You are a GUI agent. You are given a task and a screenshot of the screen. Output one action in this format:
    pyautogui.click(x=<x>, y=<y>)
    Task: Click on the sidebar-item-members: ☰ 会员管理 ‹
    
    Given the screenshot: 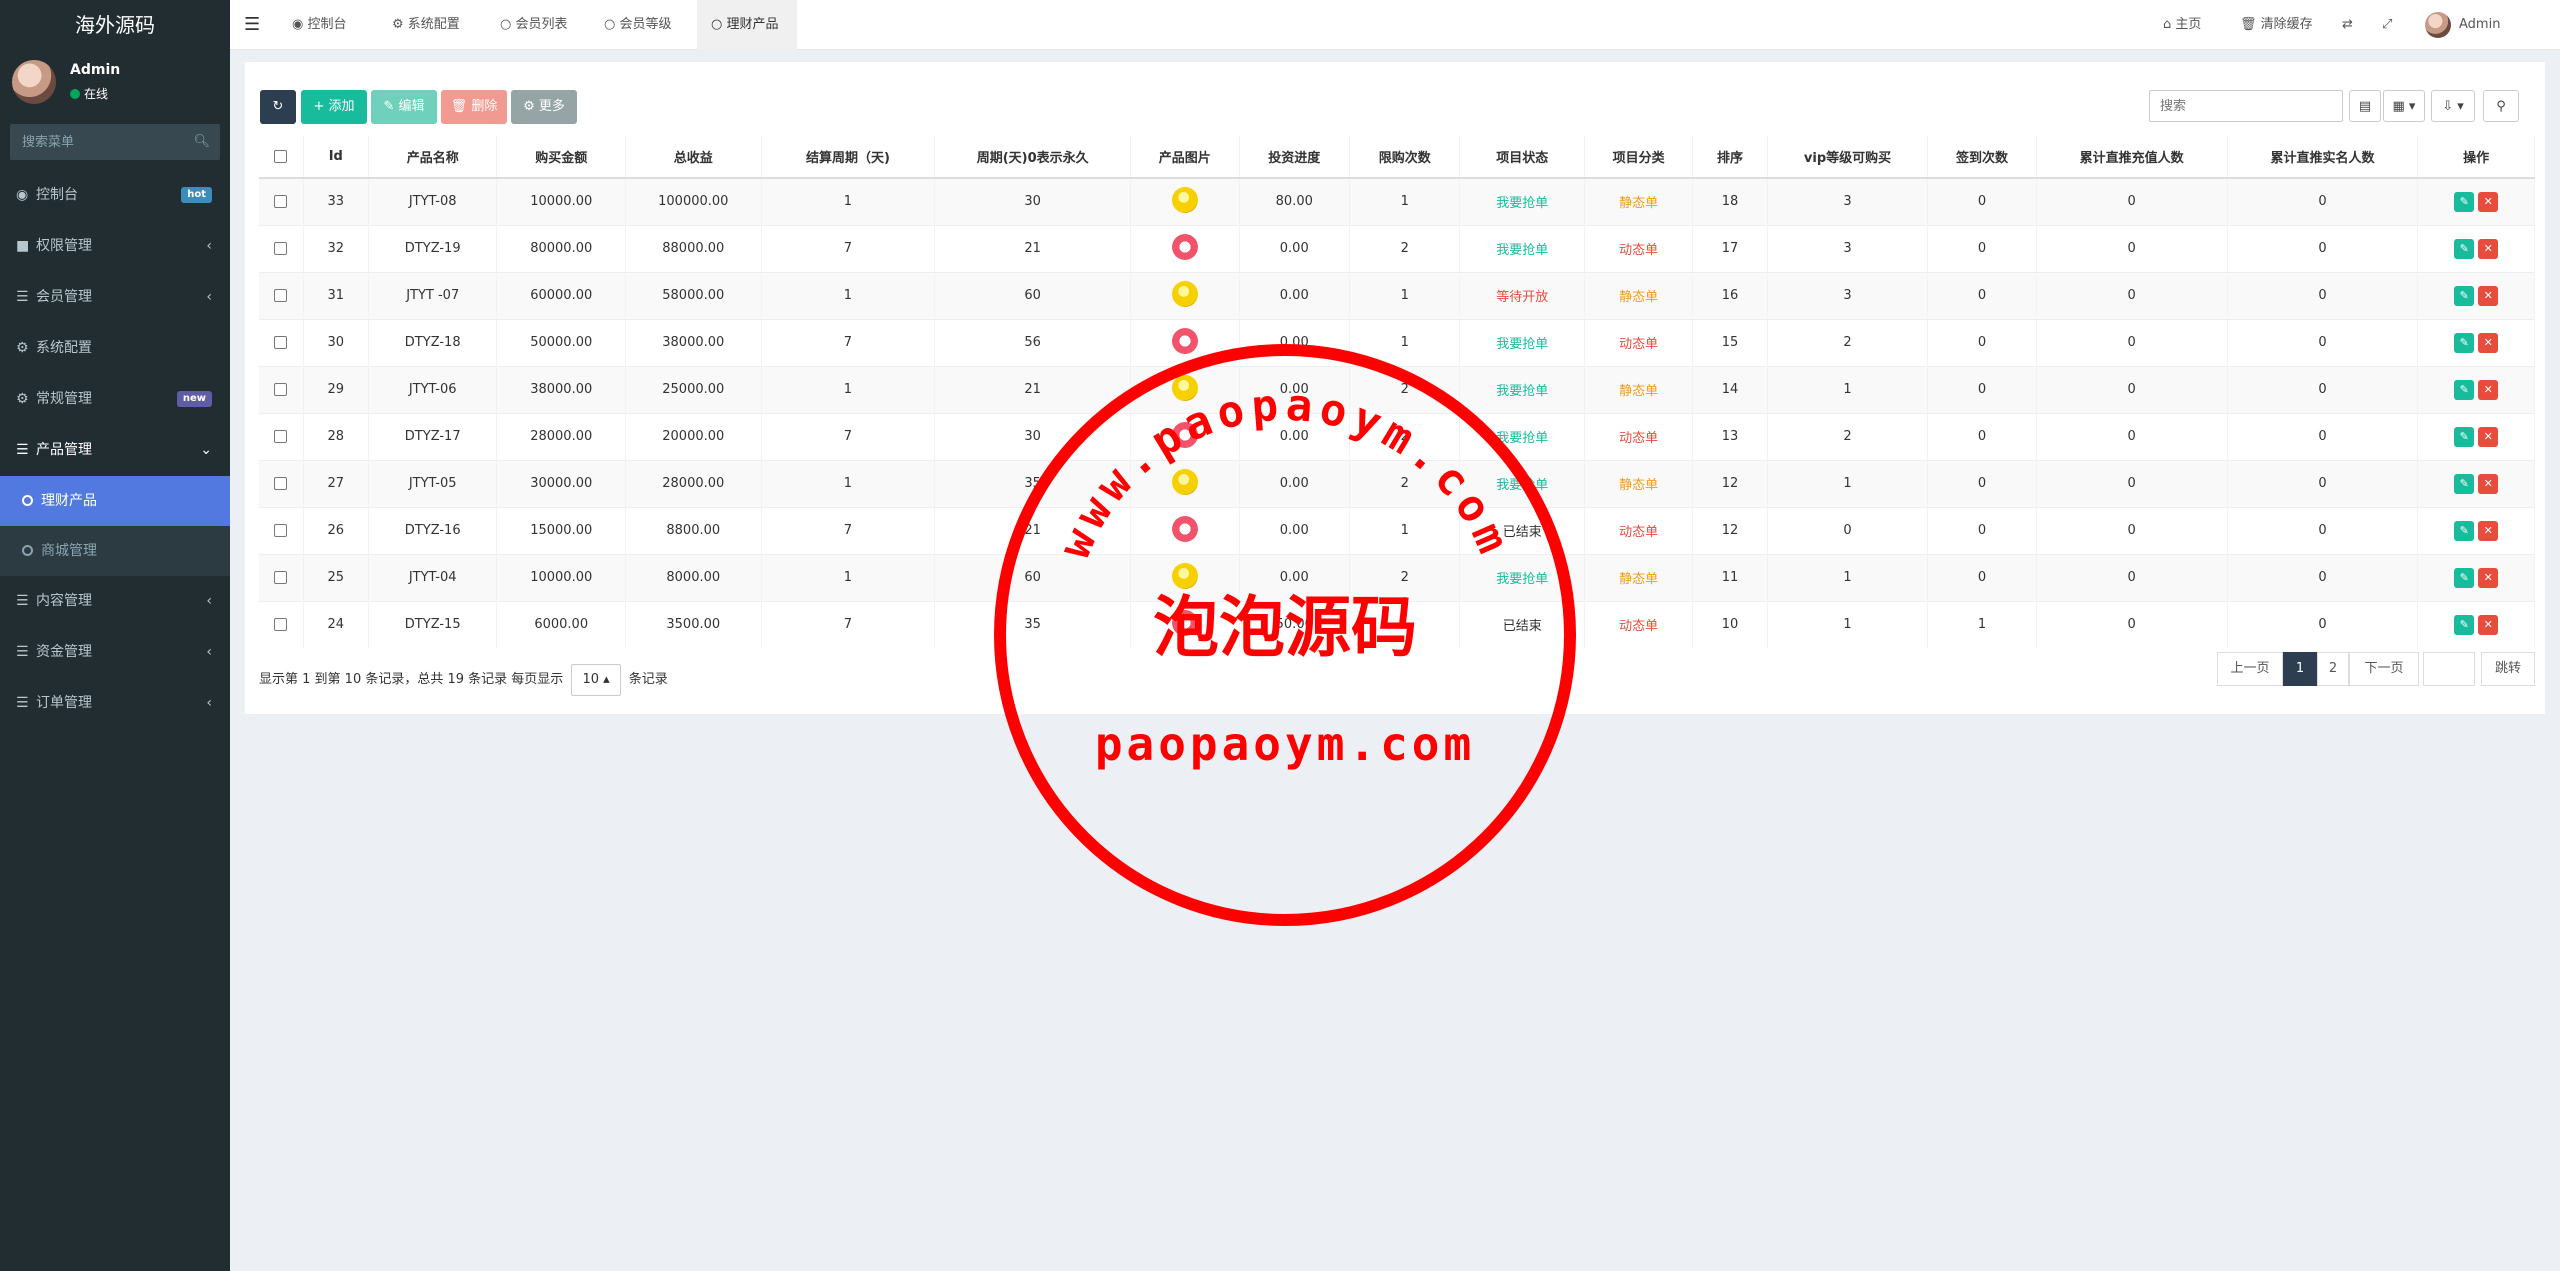 What is the action you would take?
    pyautogui.click(x=115, y=297)
    